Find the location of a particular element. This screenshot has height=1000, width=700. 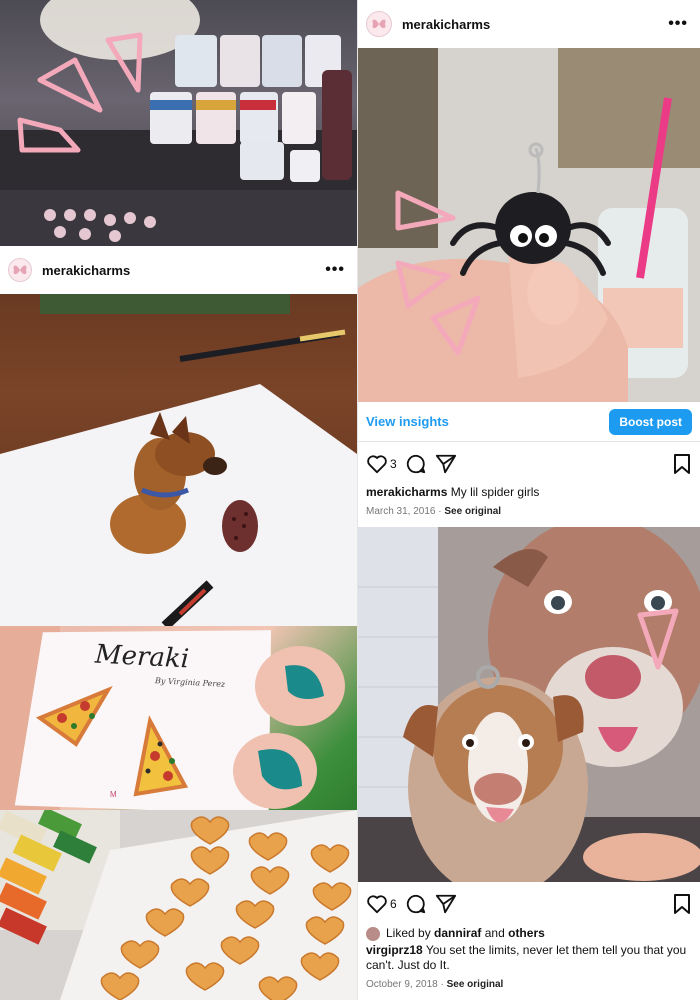

liked-by-others: others is located at coordinates (526, 933).